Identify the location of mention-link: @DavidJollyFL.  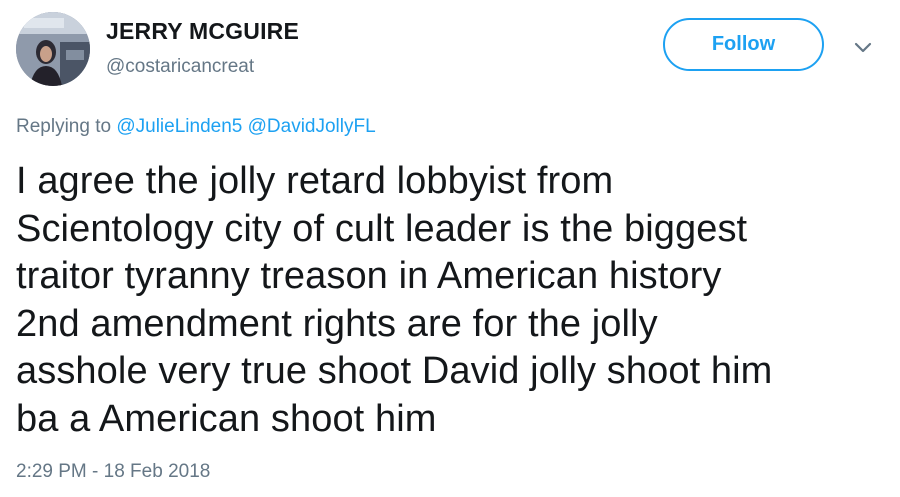
(312, 126).